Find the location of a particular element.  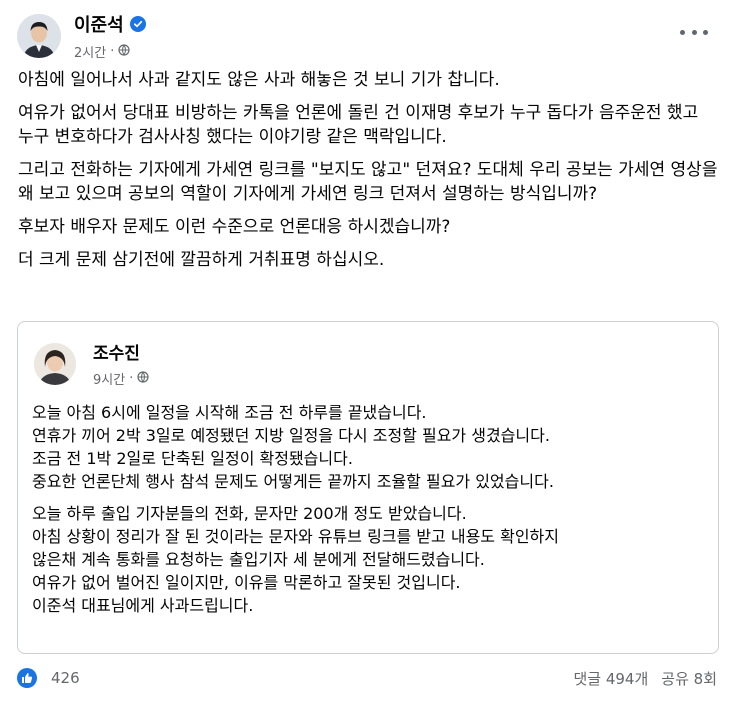

post-paragraph: 후보자 배우자 문제도 이런 수준으로 언론대응 하시겠습니까? is located at coordinates (234, 227).